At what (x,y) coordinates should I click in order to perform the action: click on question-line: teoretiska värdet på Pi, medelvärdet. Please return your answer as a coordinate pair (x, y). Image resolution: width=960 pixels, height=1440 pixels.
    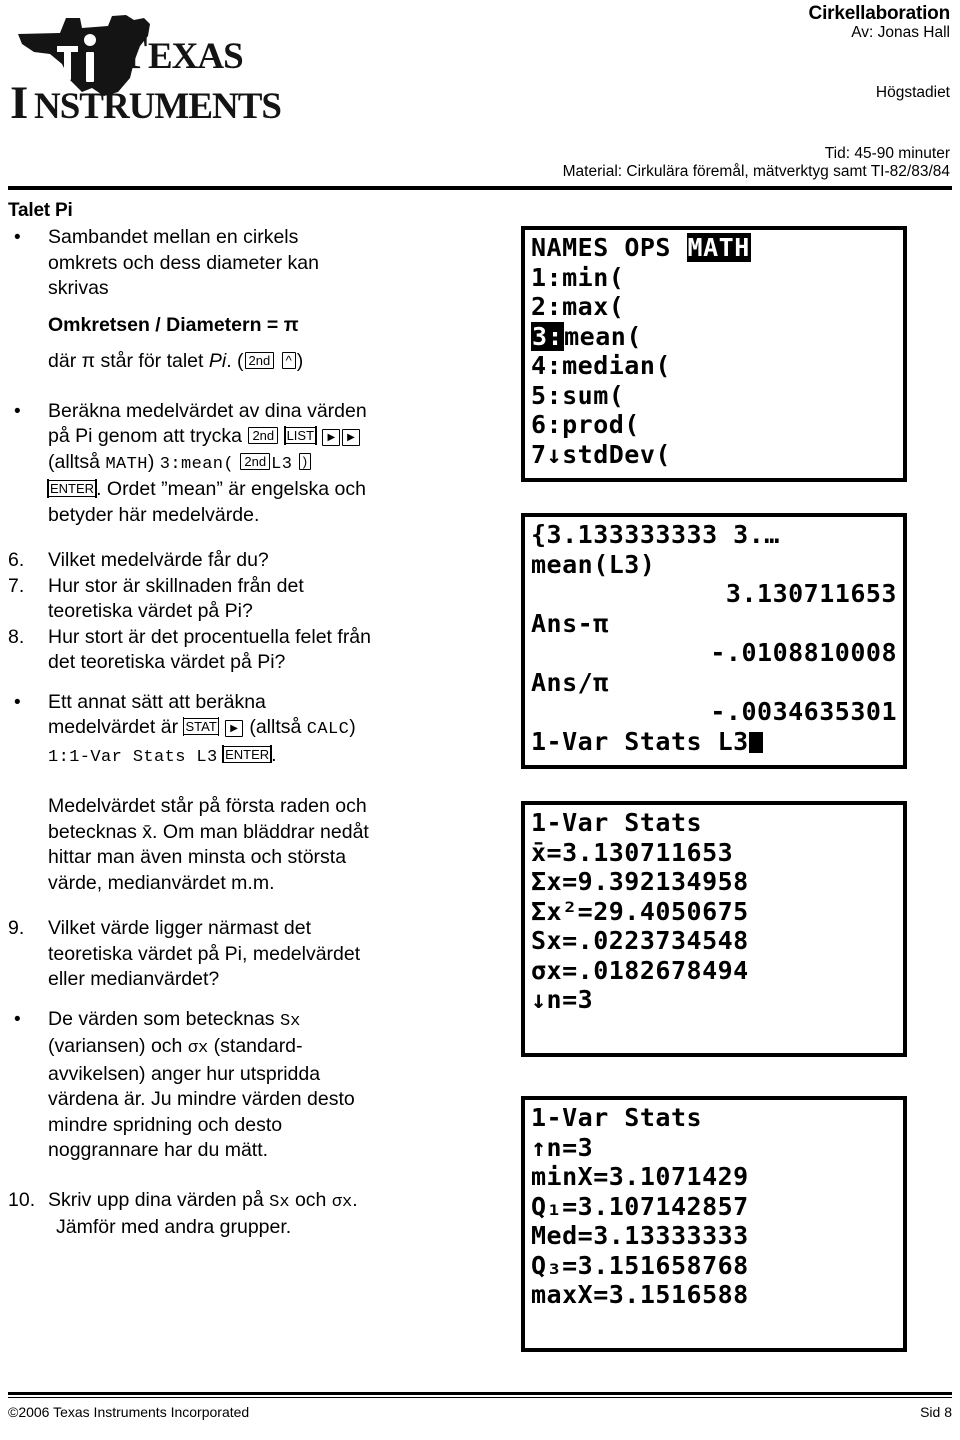
    Looking at the image, I should click on (204, 953).